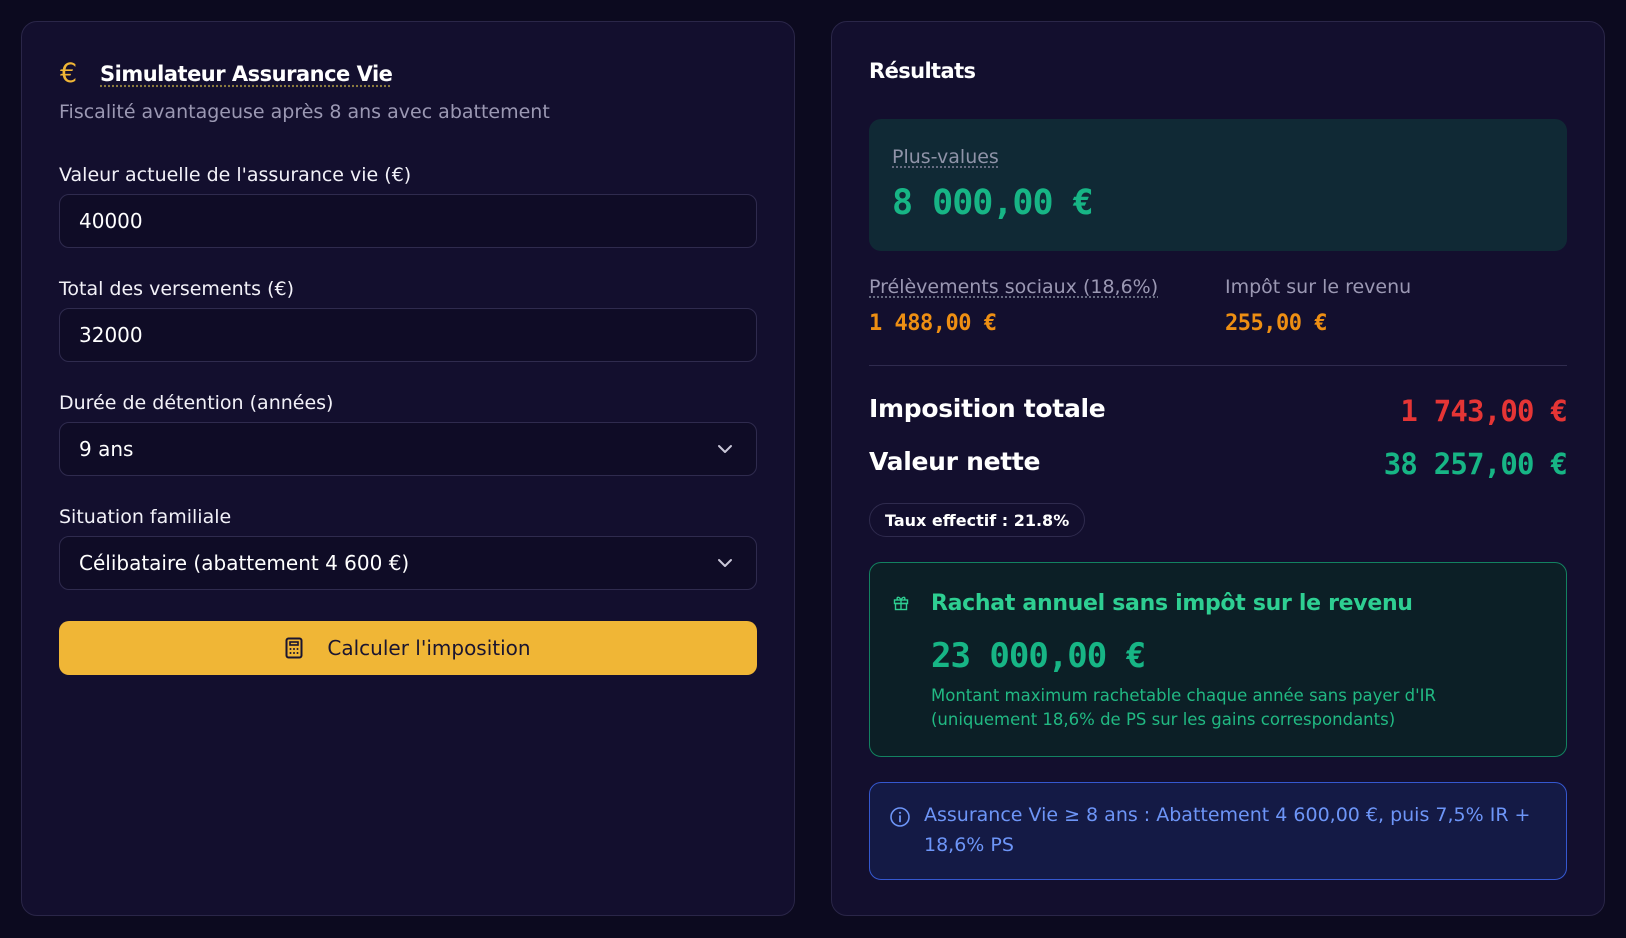  Describe the element at coordinates (1318, 287) in the screenshot. I see `impot-label: Impôt sur le revenu` at that location.